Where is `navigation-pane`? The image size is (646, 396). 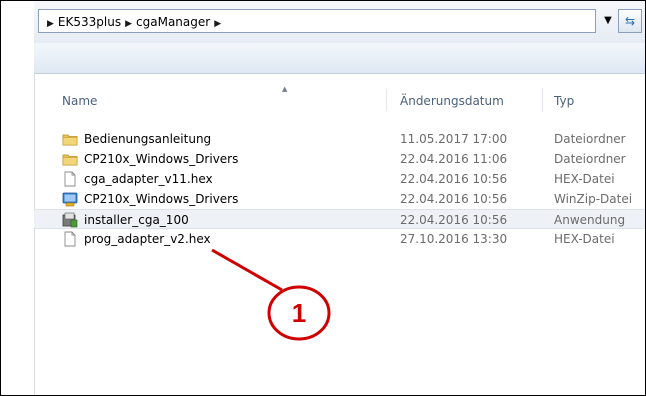 navigation-pane is located at coordinates (18, 198).